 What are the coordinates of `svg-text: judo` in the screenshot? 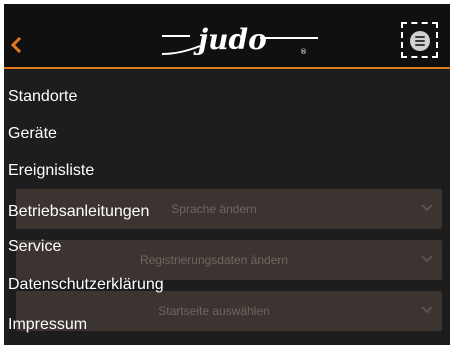 It's located at (230, 40).